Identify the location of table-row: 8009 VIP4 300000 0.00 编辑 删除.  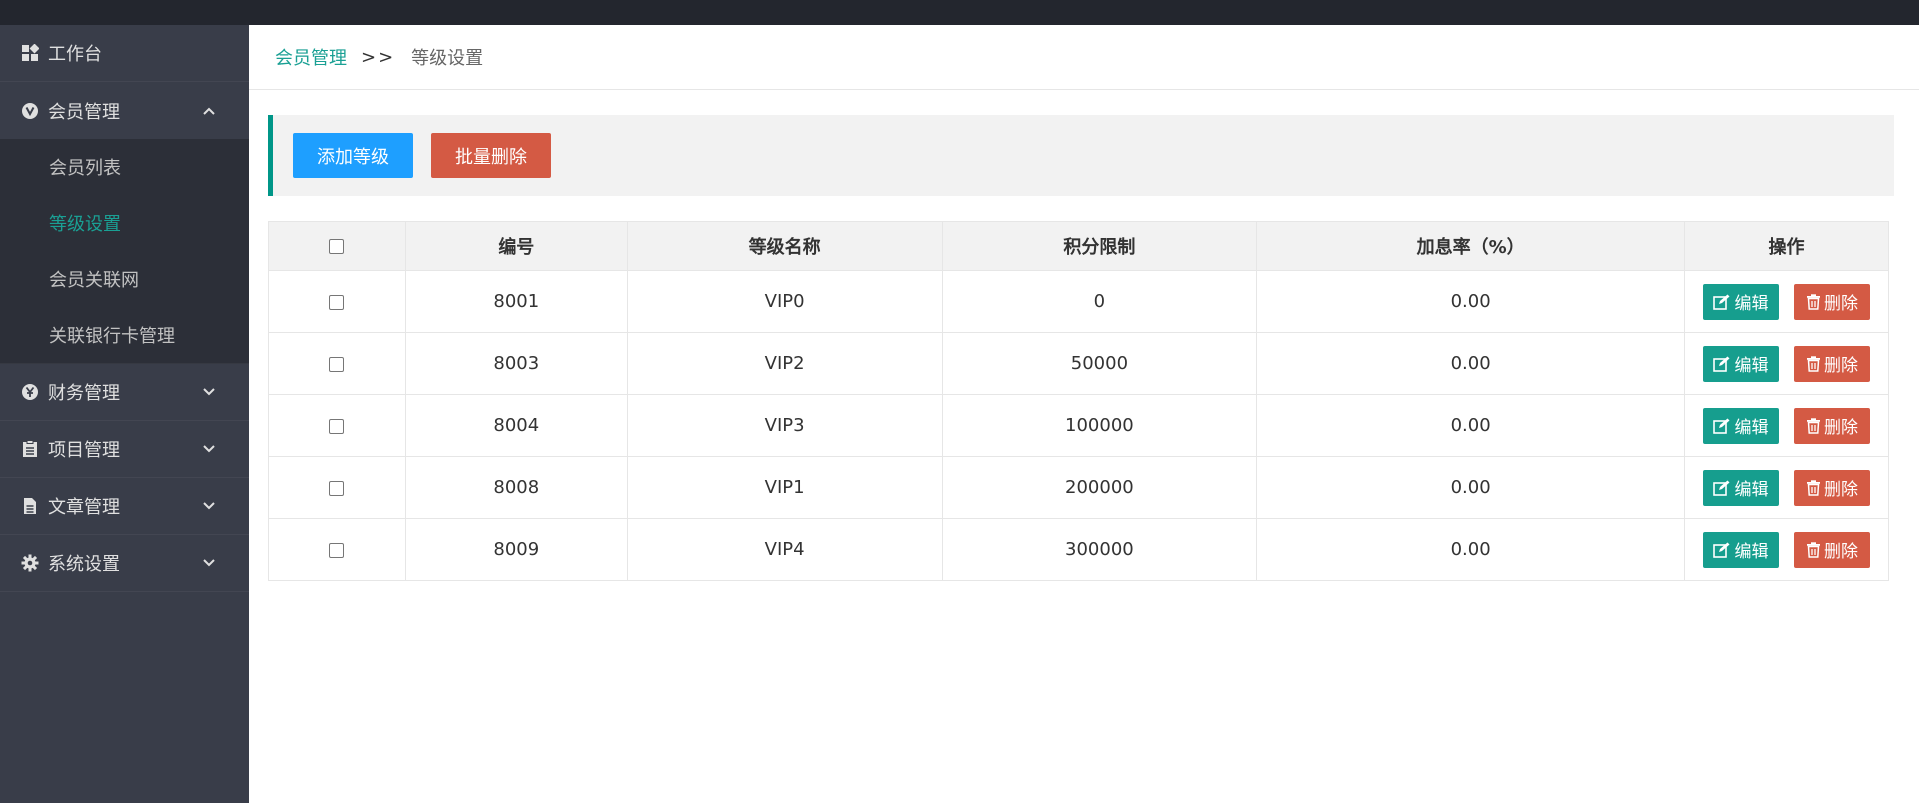
(1079, 549).